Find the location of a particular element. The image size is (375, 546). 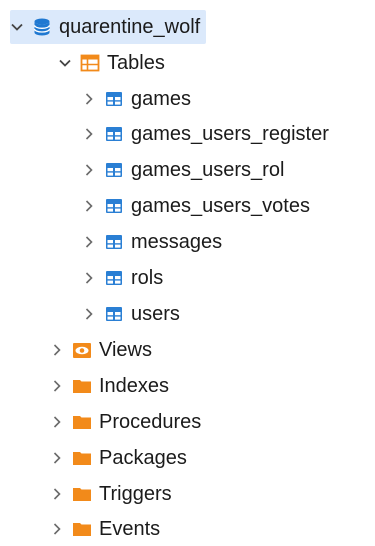

tree-node-procedures: Procedures is located at coordinates (125, 422).